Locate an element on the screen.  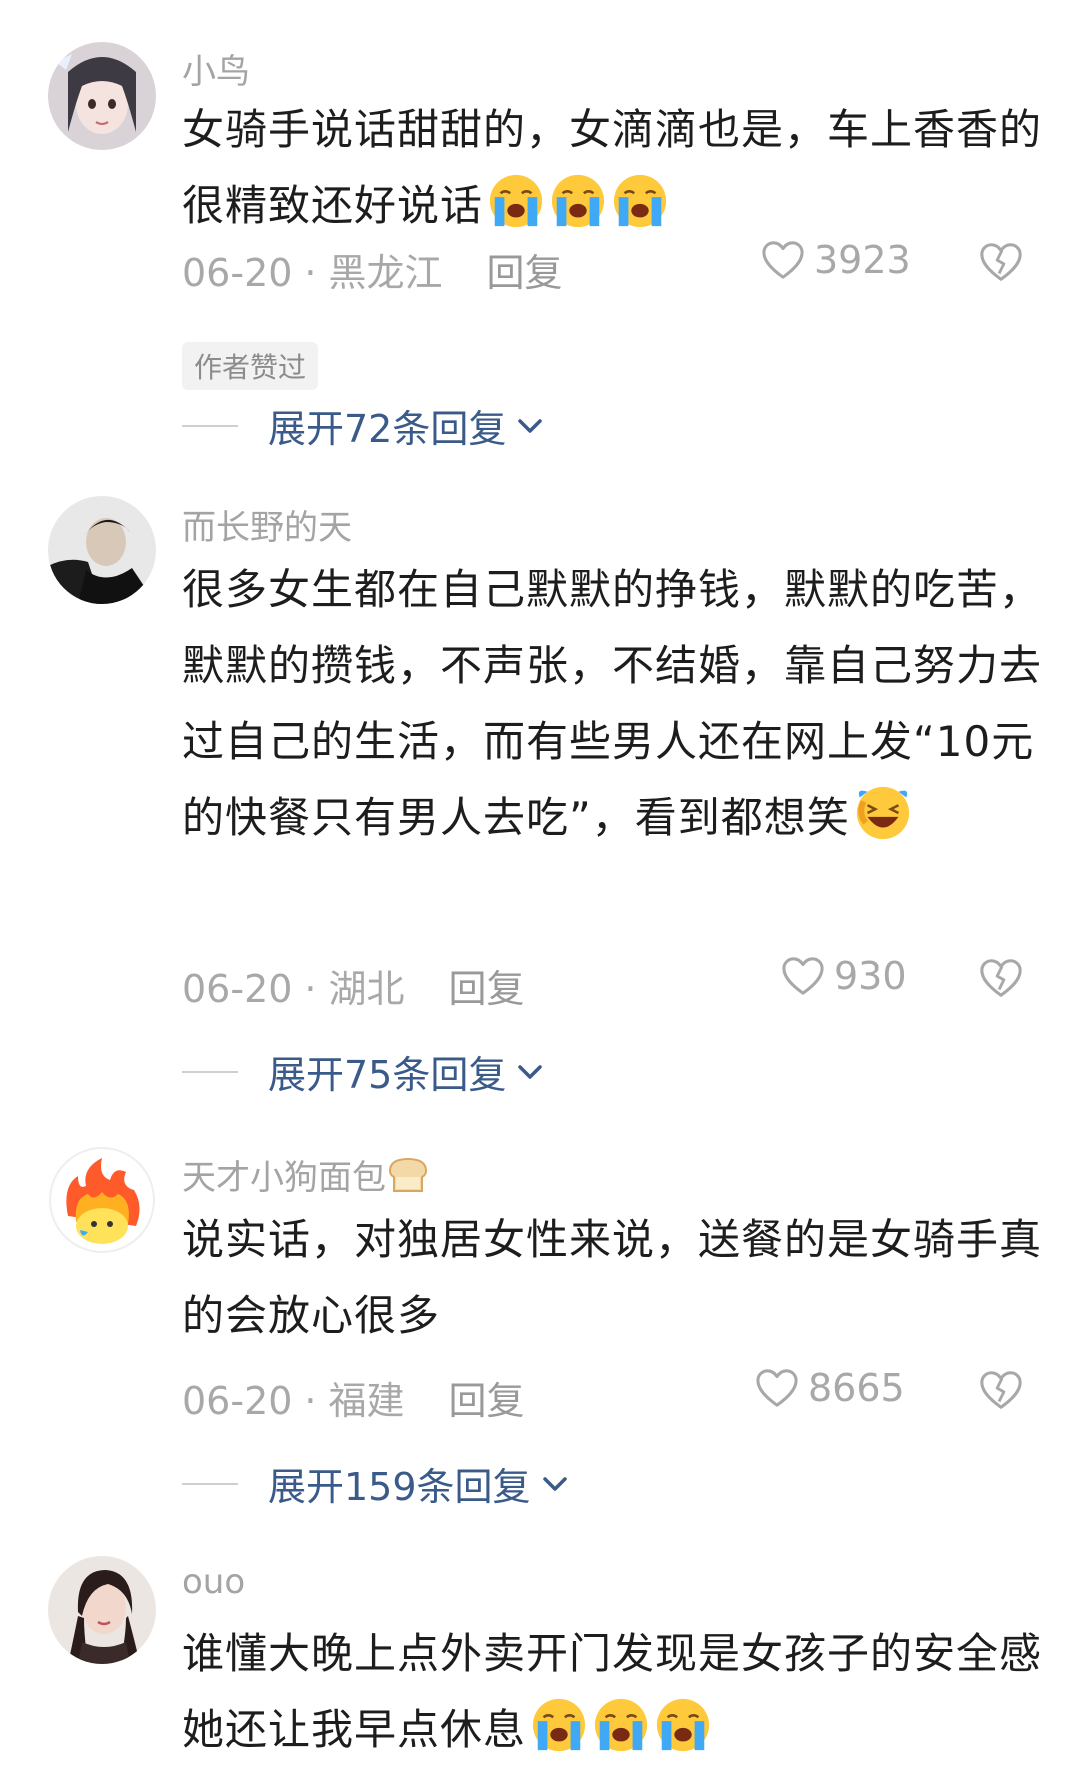
expand-replies-label: 展开75条回复 is located at coordinates (387, 1075).